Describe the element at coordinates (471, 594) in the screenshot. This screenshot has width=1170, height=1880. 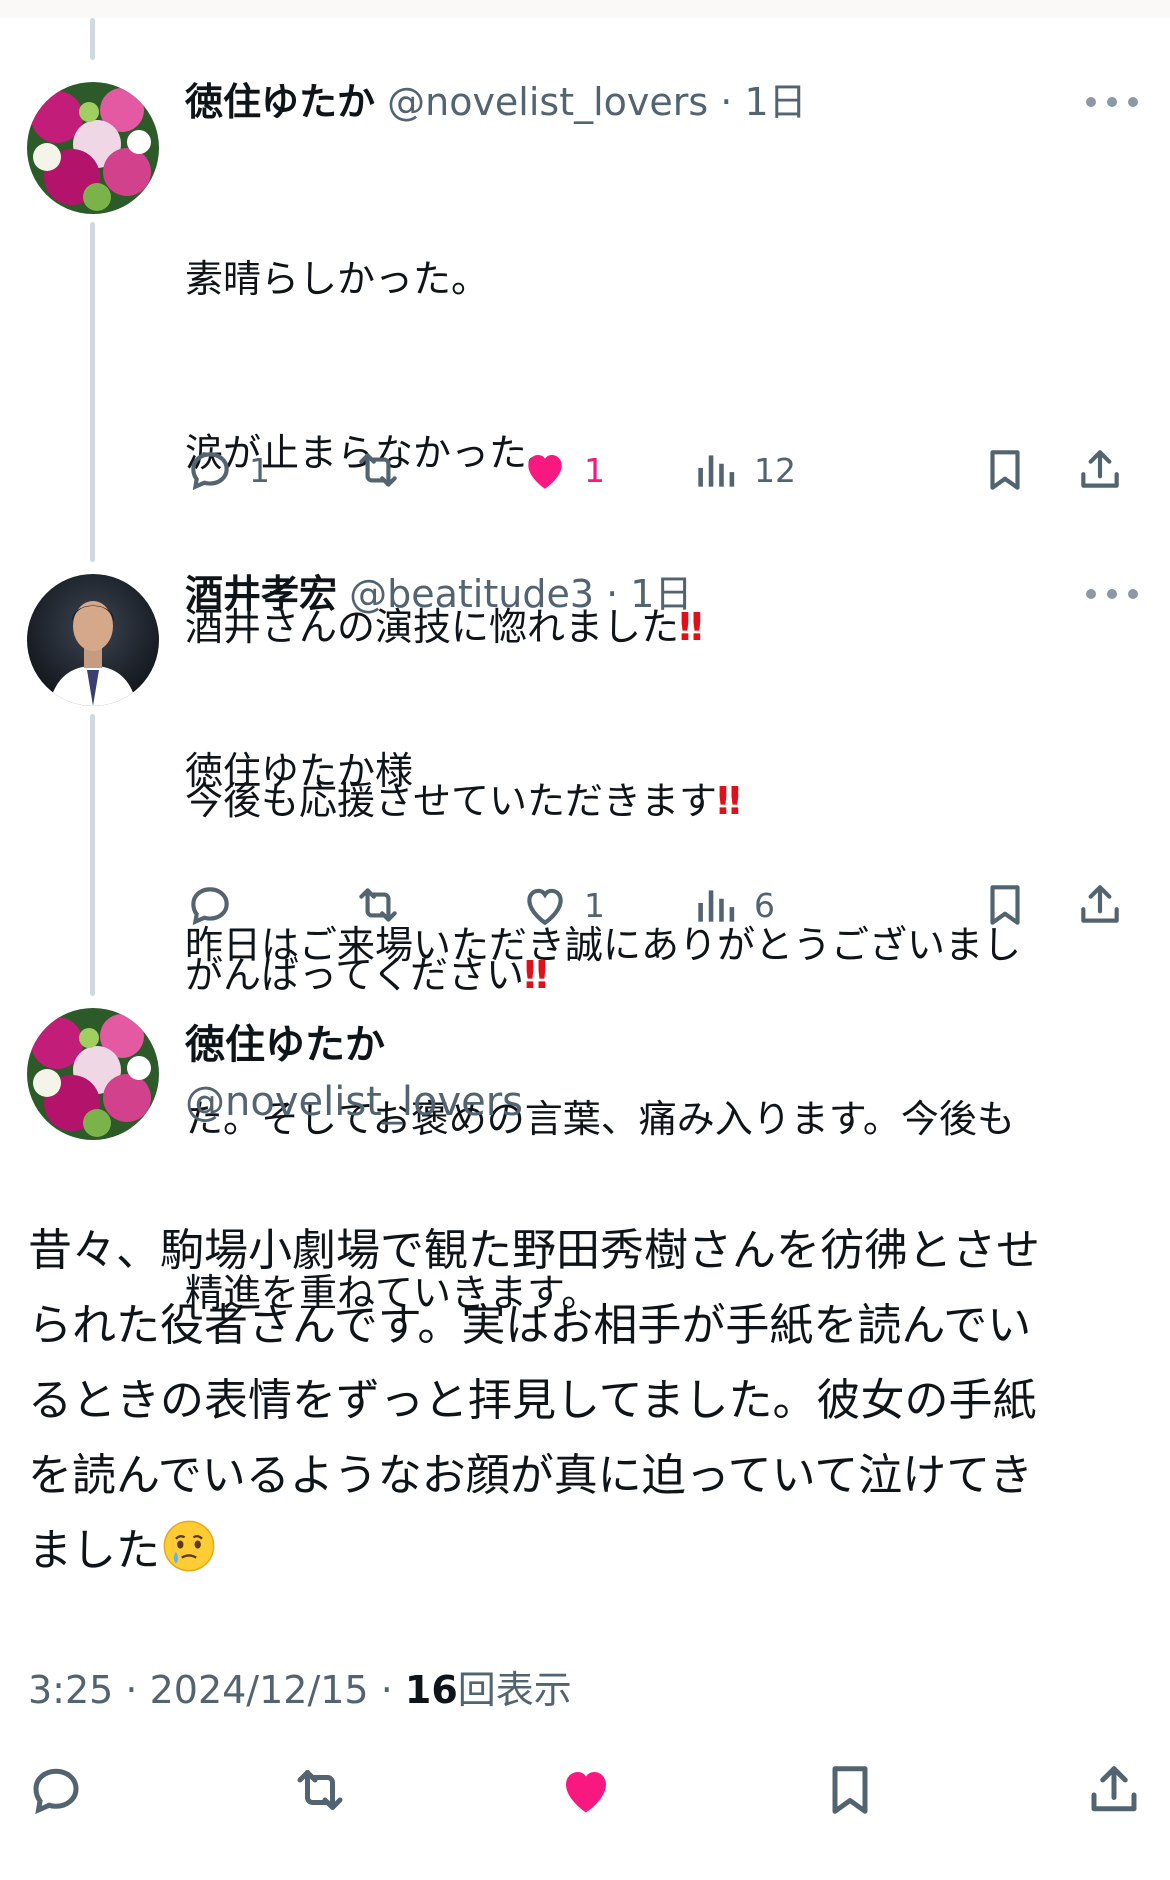
I see `username: @beatitude3` at that location.